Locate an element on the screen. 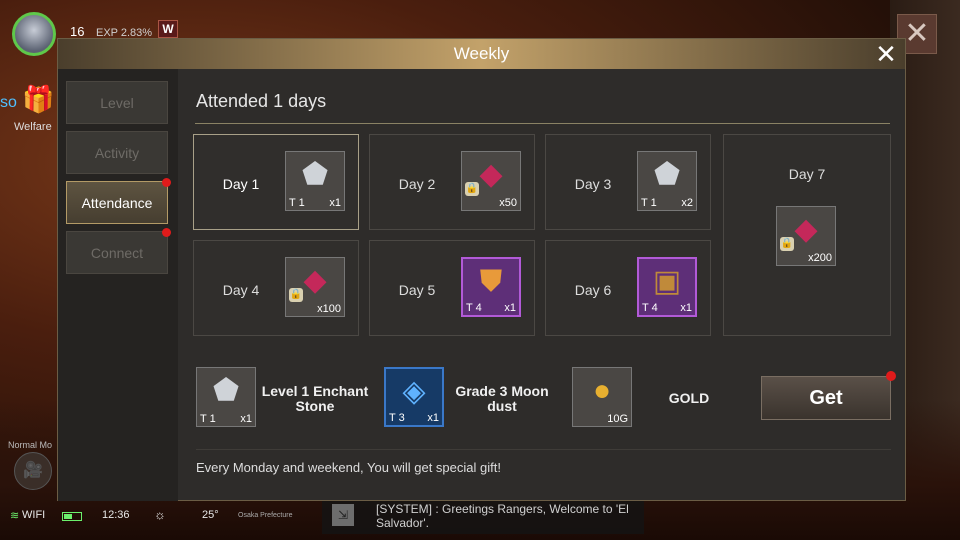 This screenshot has width=960, height=540. tab-sidebar: Level Activity Attendance Connect is located at coordinates (118, 285).